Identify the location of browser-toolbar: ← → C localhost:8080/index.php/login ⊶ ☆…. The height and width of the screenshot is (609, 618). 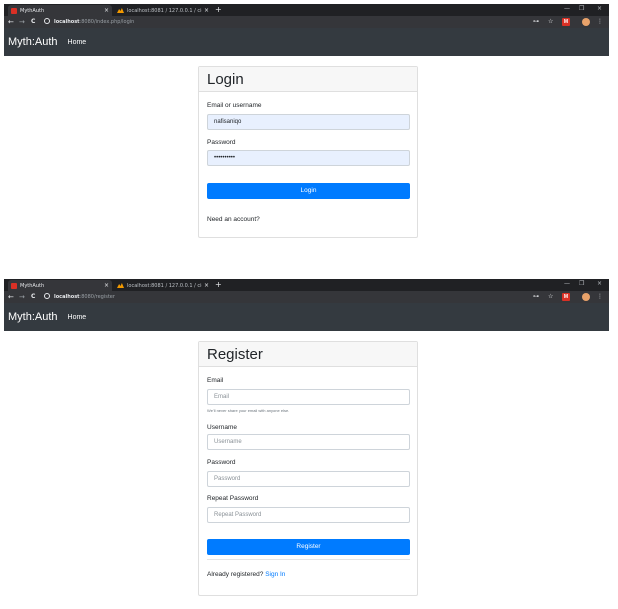
(306, 22).